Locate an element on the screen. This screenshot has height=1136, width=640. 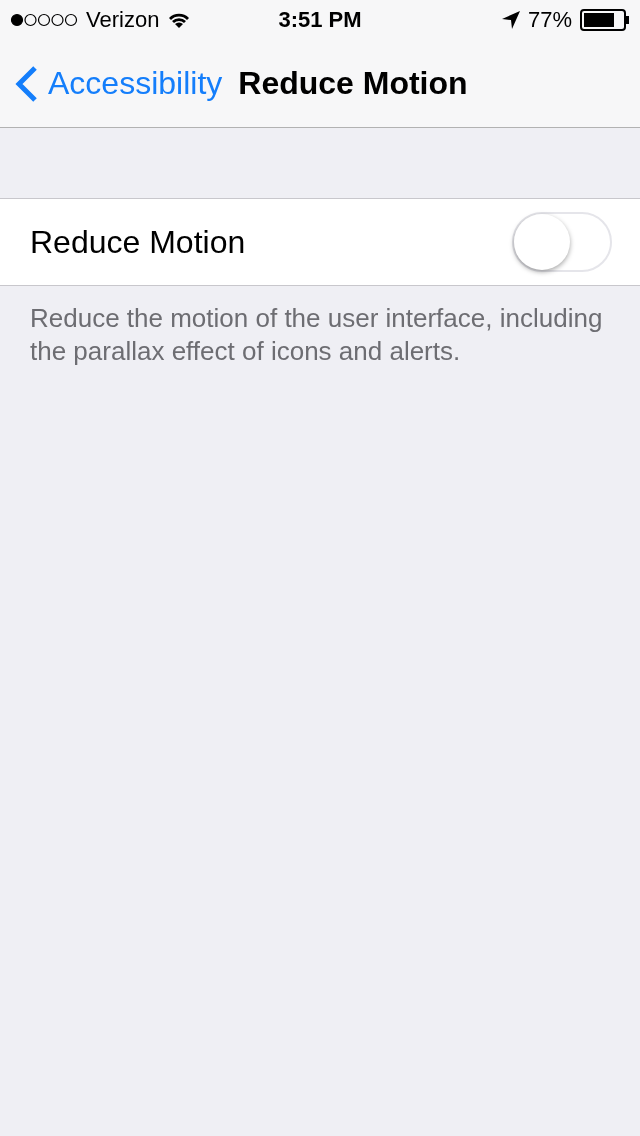
page-title: Reduce Motion is located at coordinates (353, 83).